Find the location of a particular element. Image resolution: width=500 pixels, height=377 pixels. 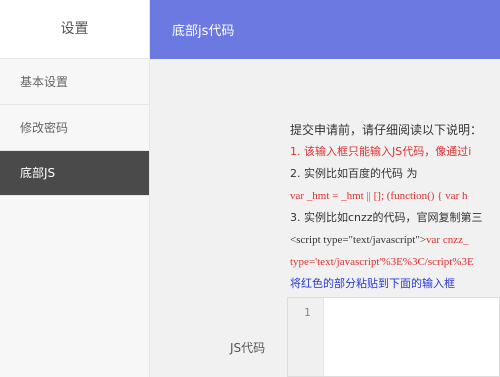

cnzz-code-sample-line-1: <script type="text/javascript">var cnzz_ is located at coordinates (395, 240).